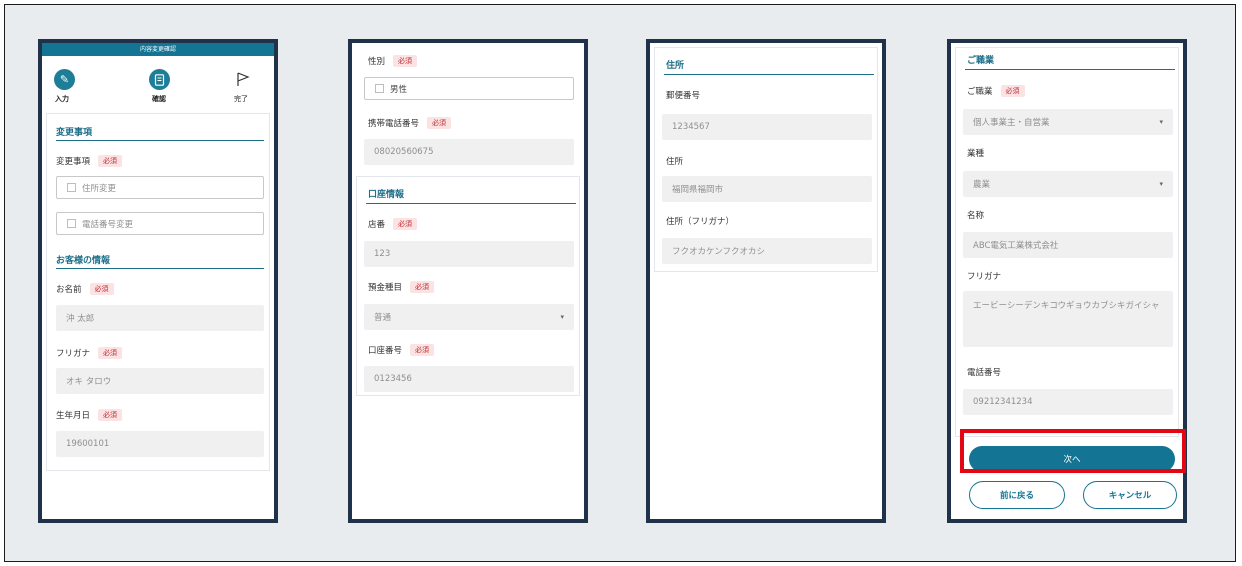  What do you see at coordinates (469, 254) in the screenshot?
I see `branch-field: 123` at bounding box center [469, 254].